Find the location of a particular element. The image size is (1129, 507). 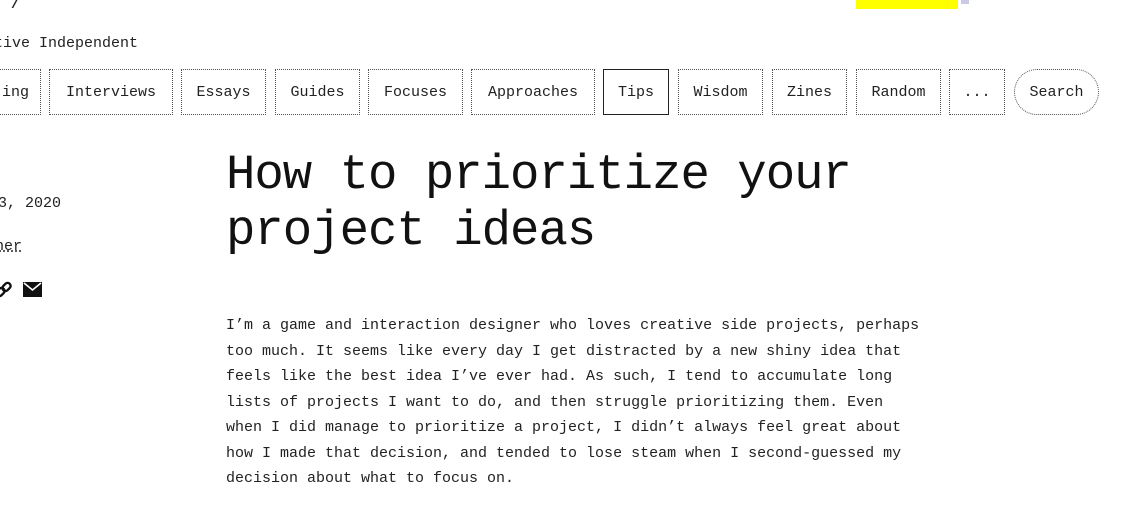

link-icon is located at coordinates (7, 292).